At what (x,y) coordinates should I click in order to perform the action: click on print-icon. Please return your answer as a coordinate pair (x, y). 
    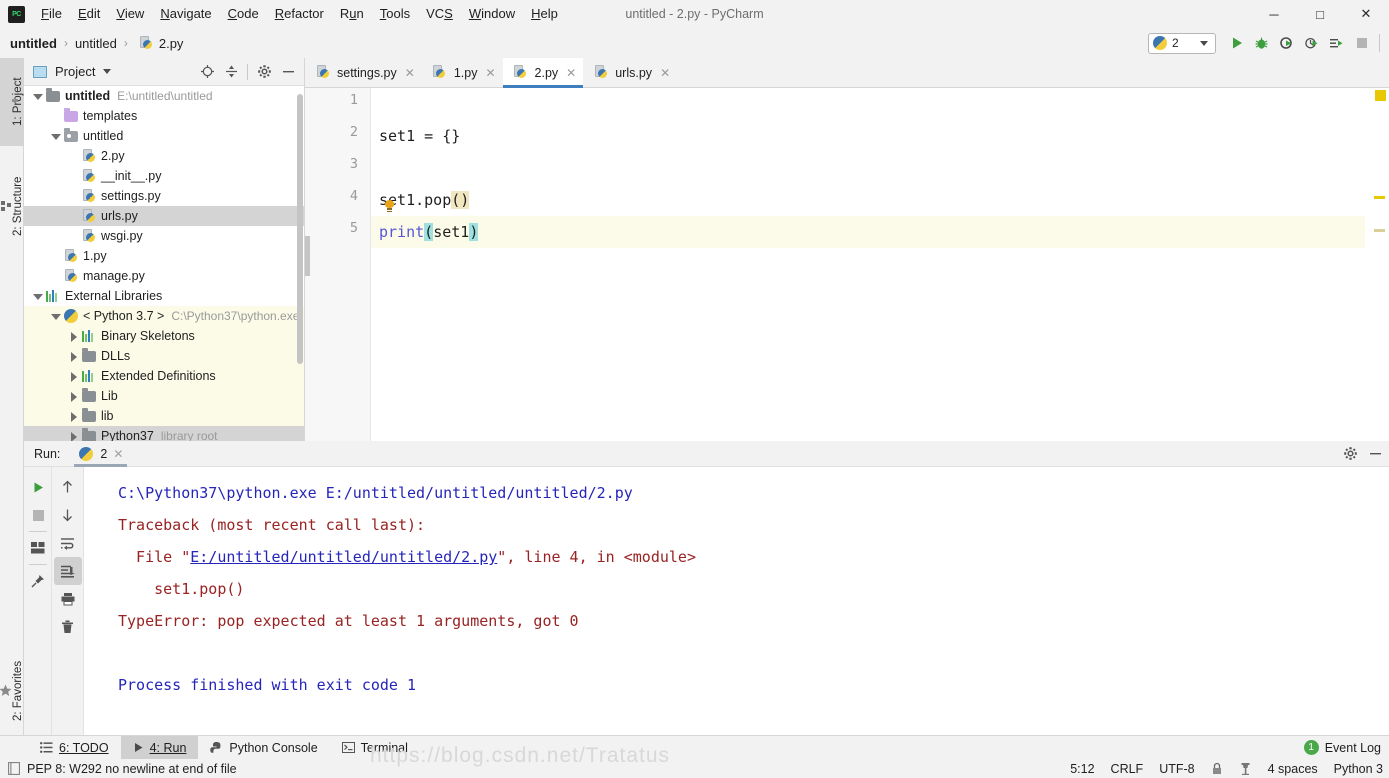
    Looking at the image, I should click on (68, 599).